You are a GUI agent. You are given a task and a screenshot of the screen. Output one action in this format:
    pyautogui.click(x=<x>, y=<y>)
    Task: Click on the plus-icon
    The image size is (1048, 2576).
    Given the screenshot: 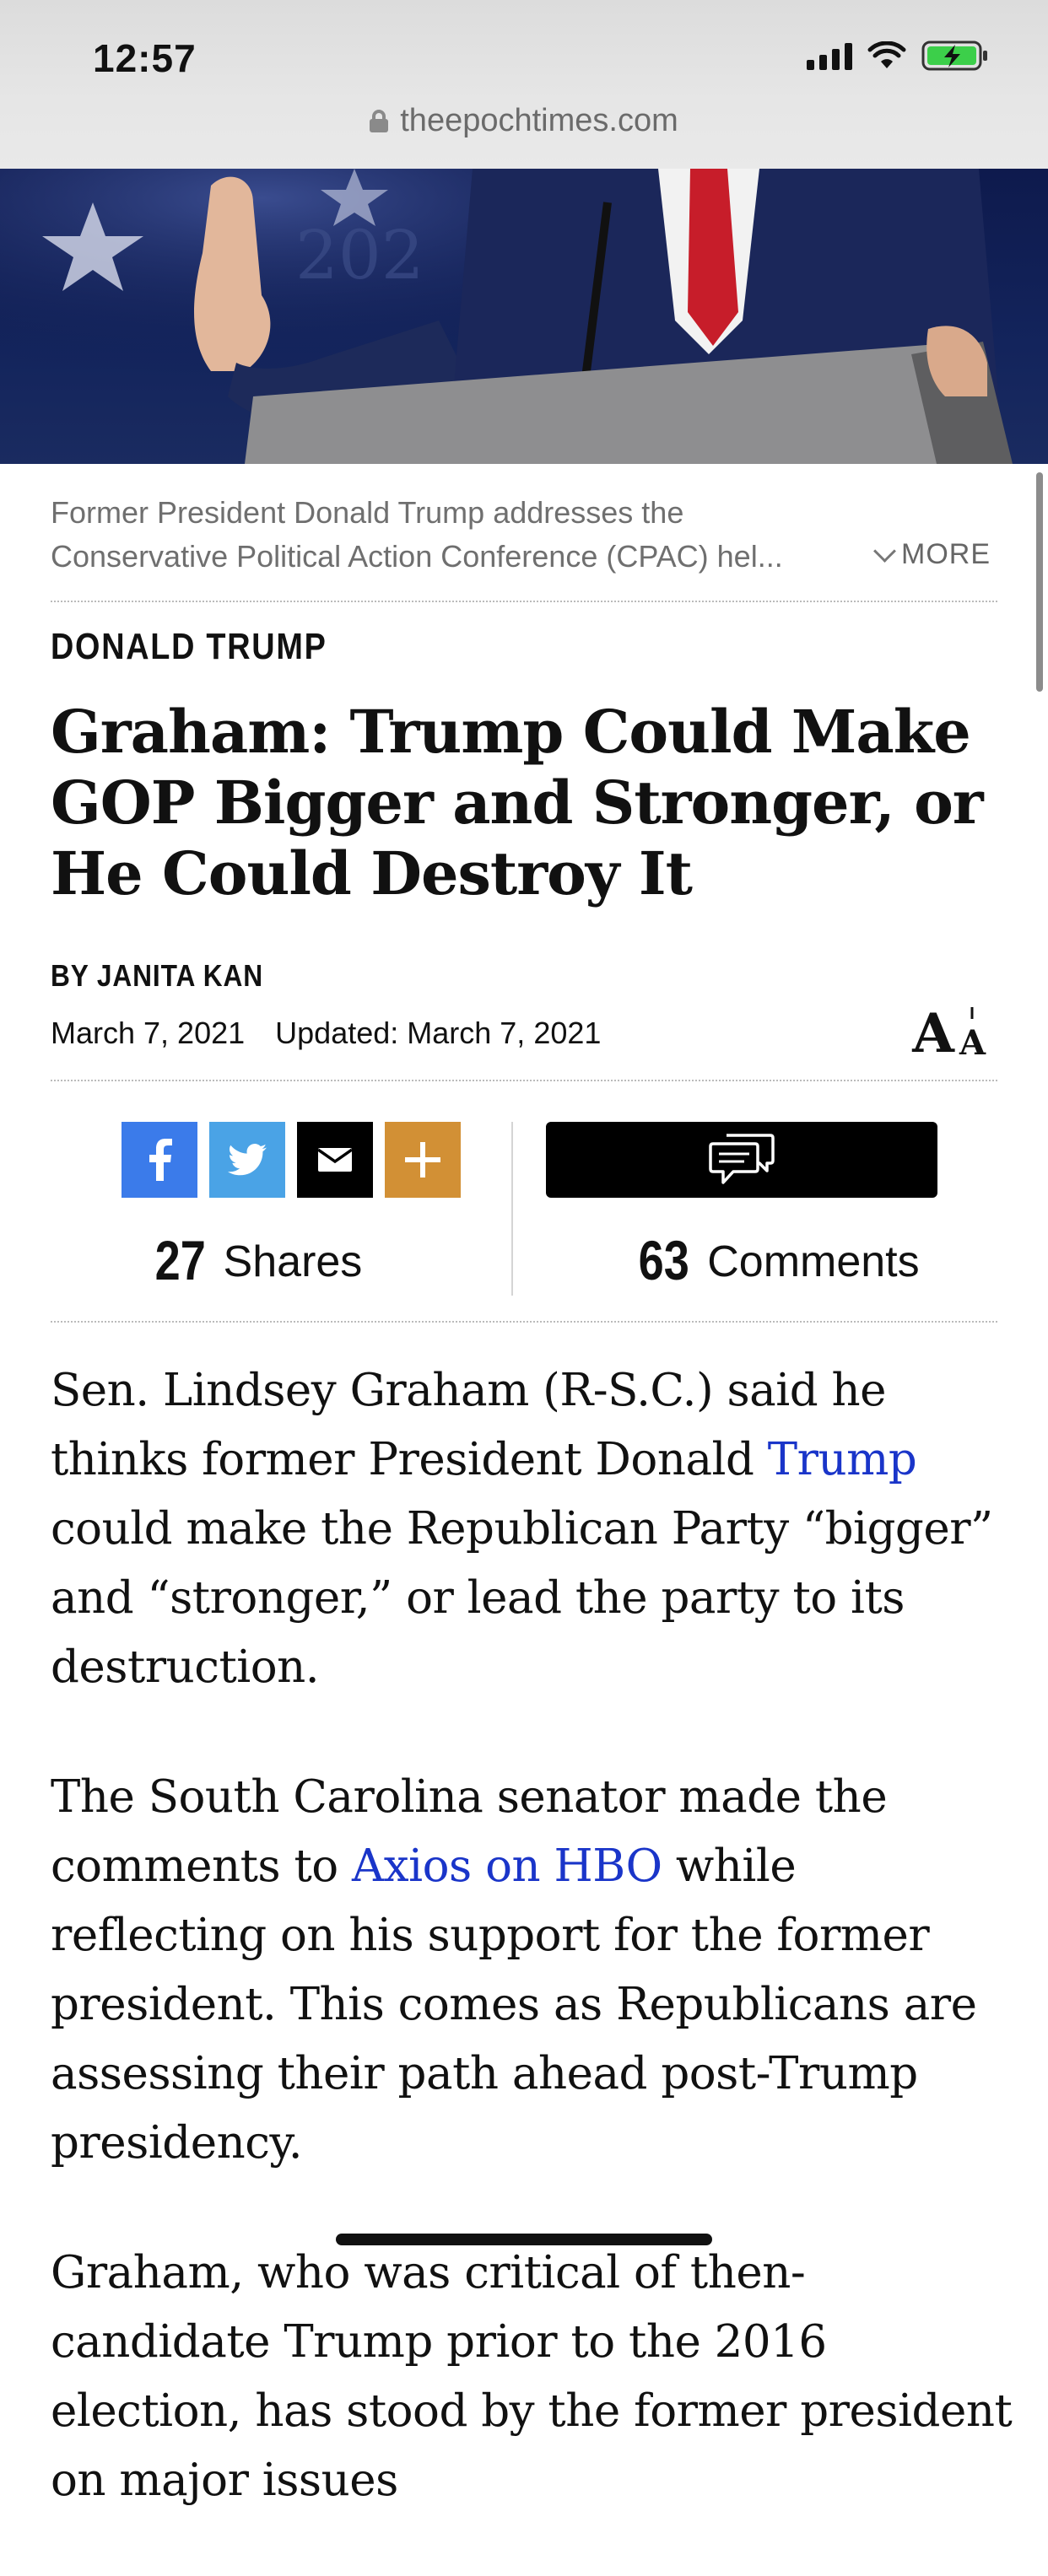 What is the action you would take?
    pyautogui.click(x=422, y=1160)
    